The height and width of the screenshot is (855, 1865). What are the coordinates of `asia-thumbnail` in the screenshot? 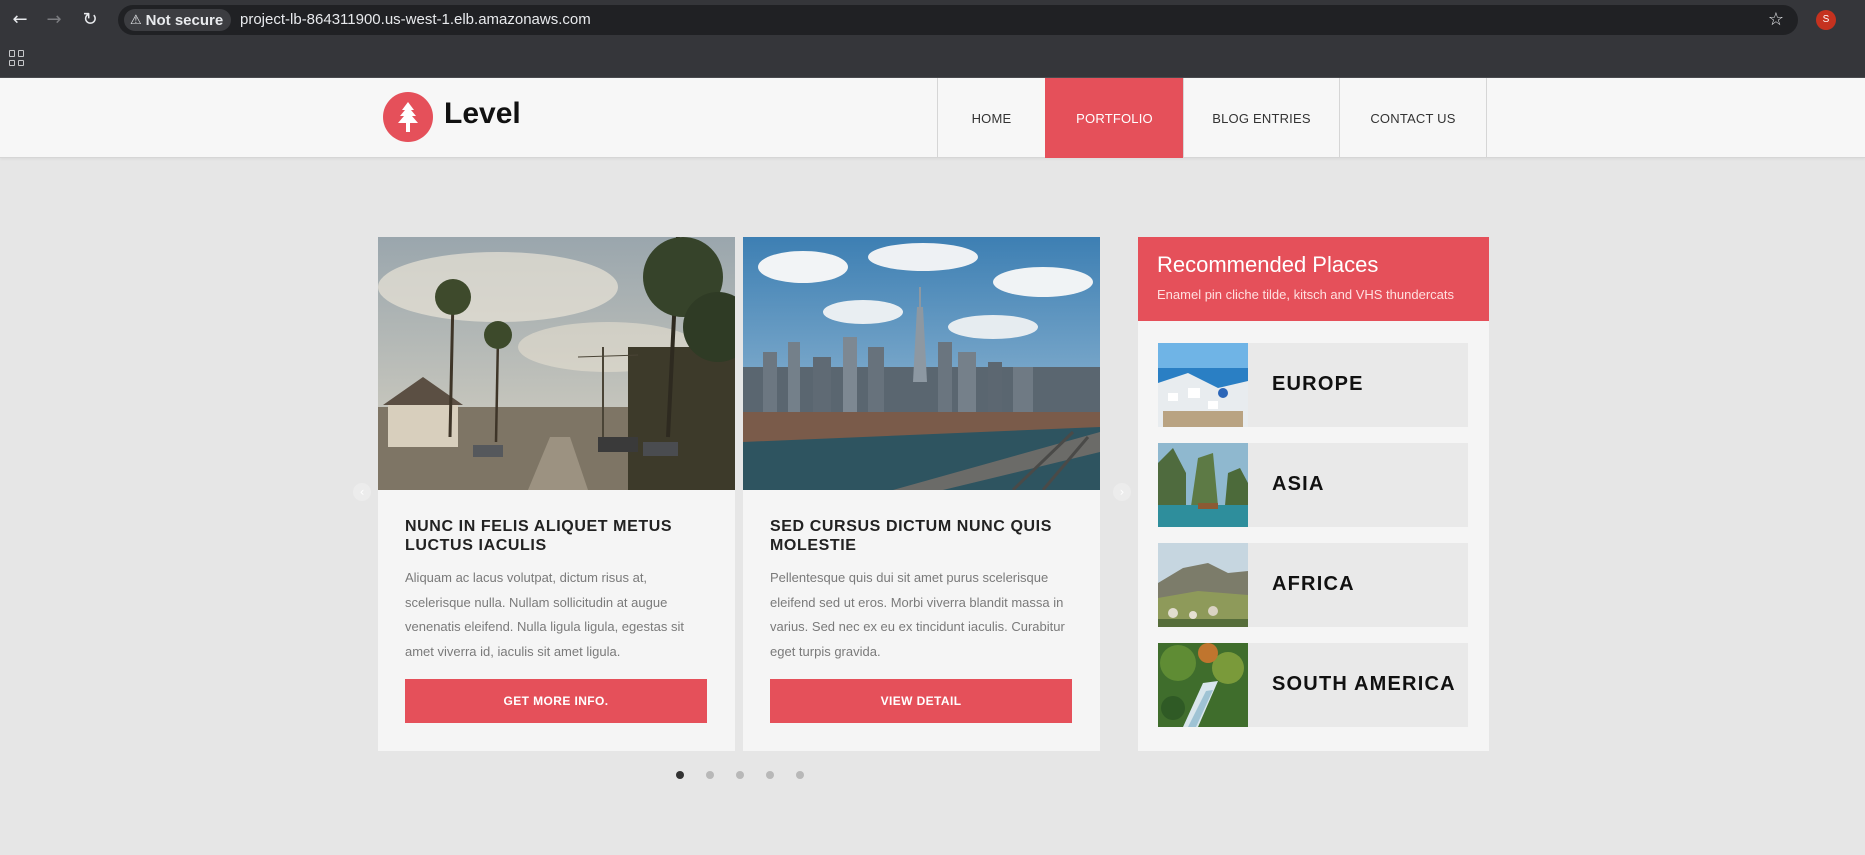 It's located at (1203, 485).